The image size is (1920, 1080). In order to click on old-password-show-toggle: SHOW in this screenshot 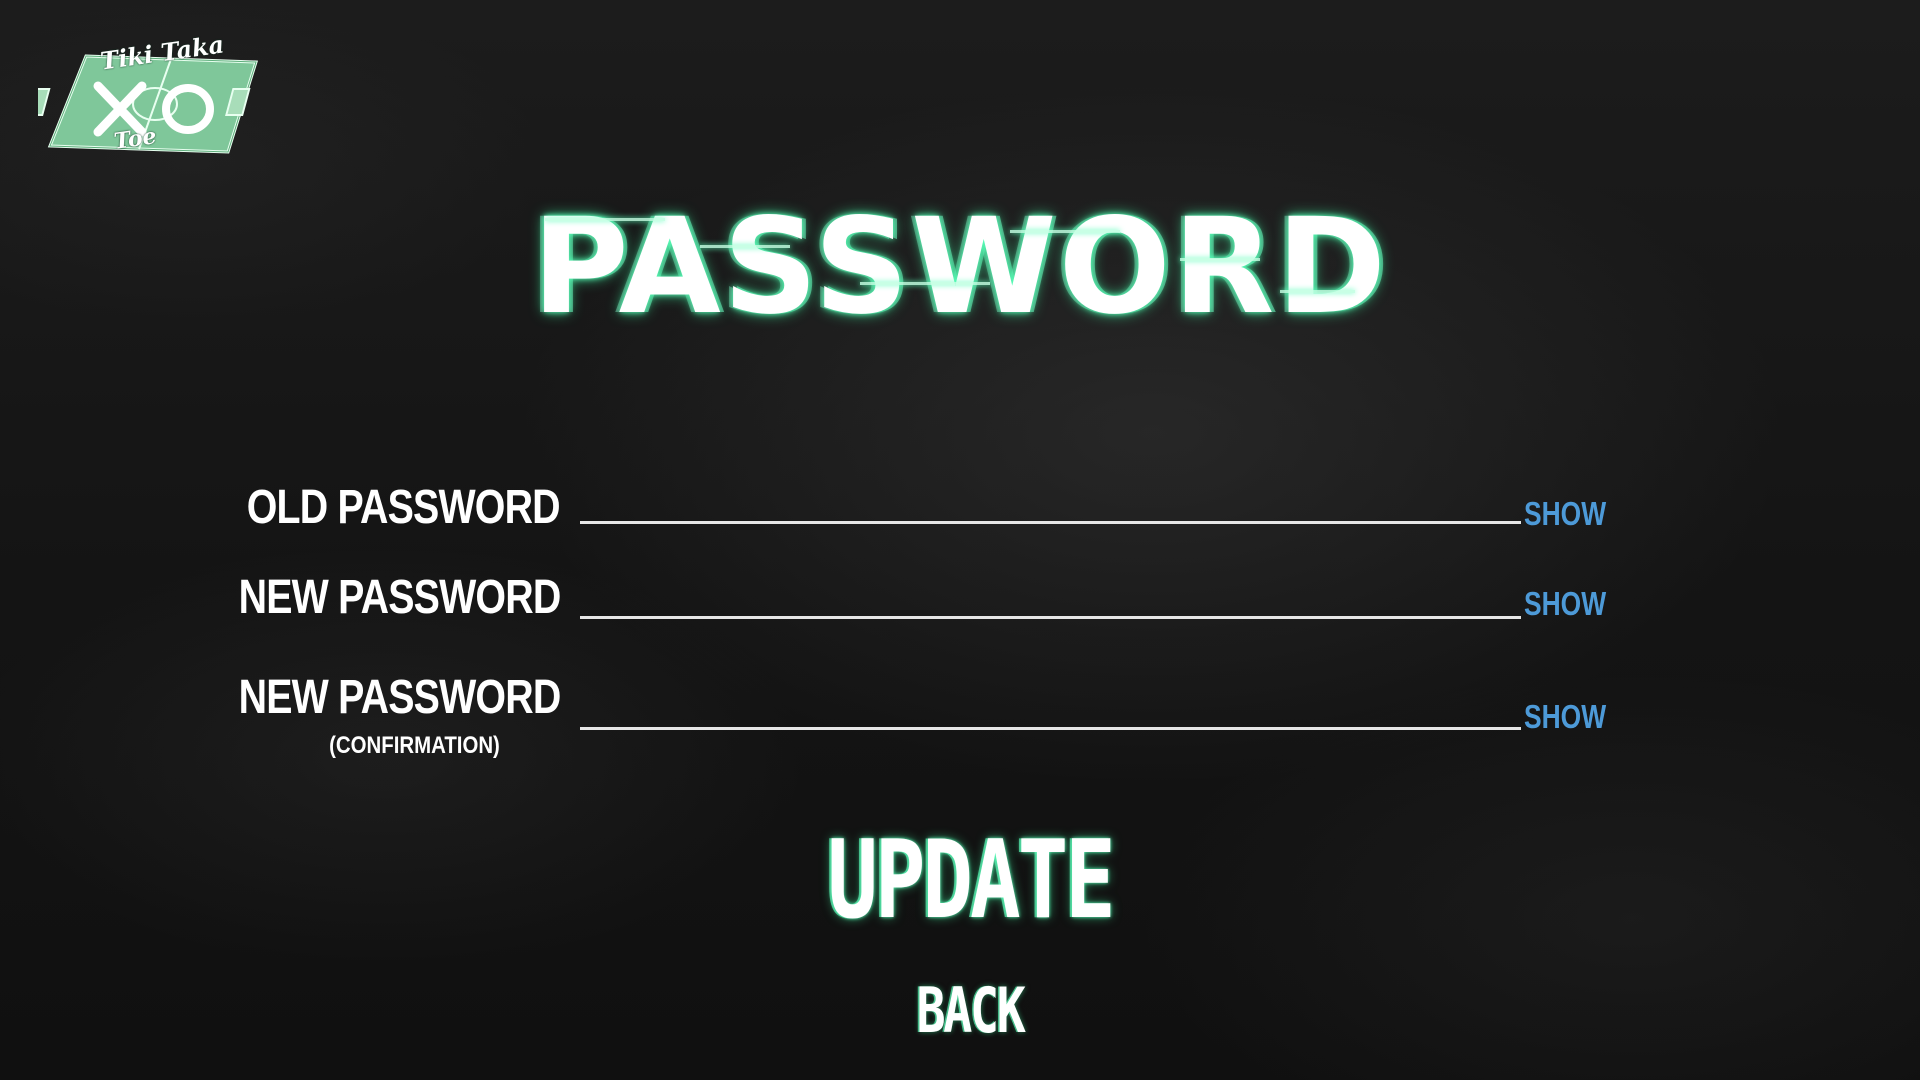, I will do `click(1565, 514)`.